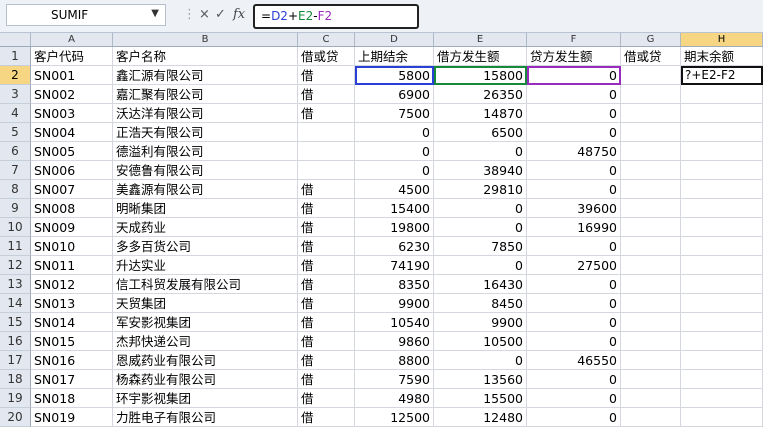 This screenshot has width=763, height=435. Describe the element at coordinates (574, 208) in the screenshot. I see `cell: 39600` at that location.